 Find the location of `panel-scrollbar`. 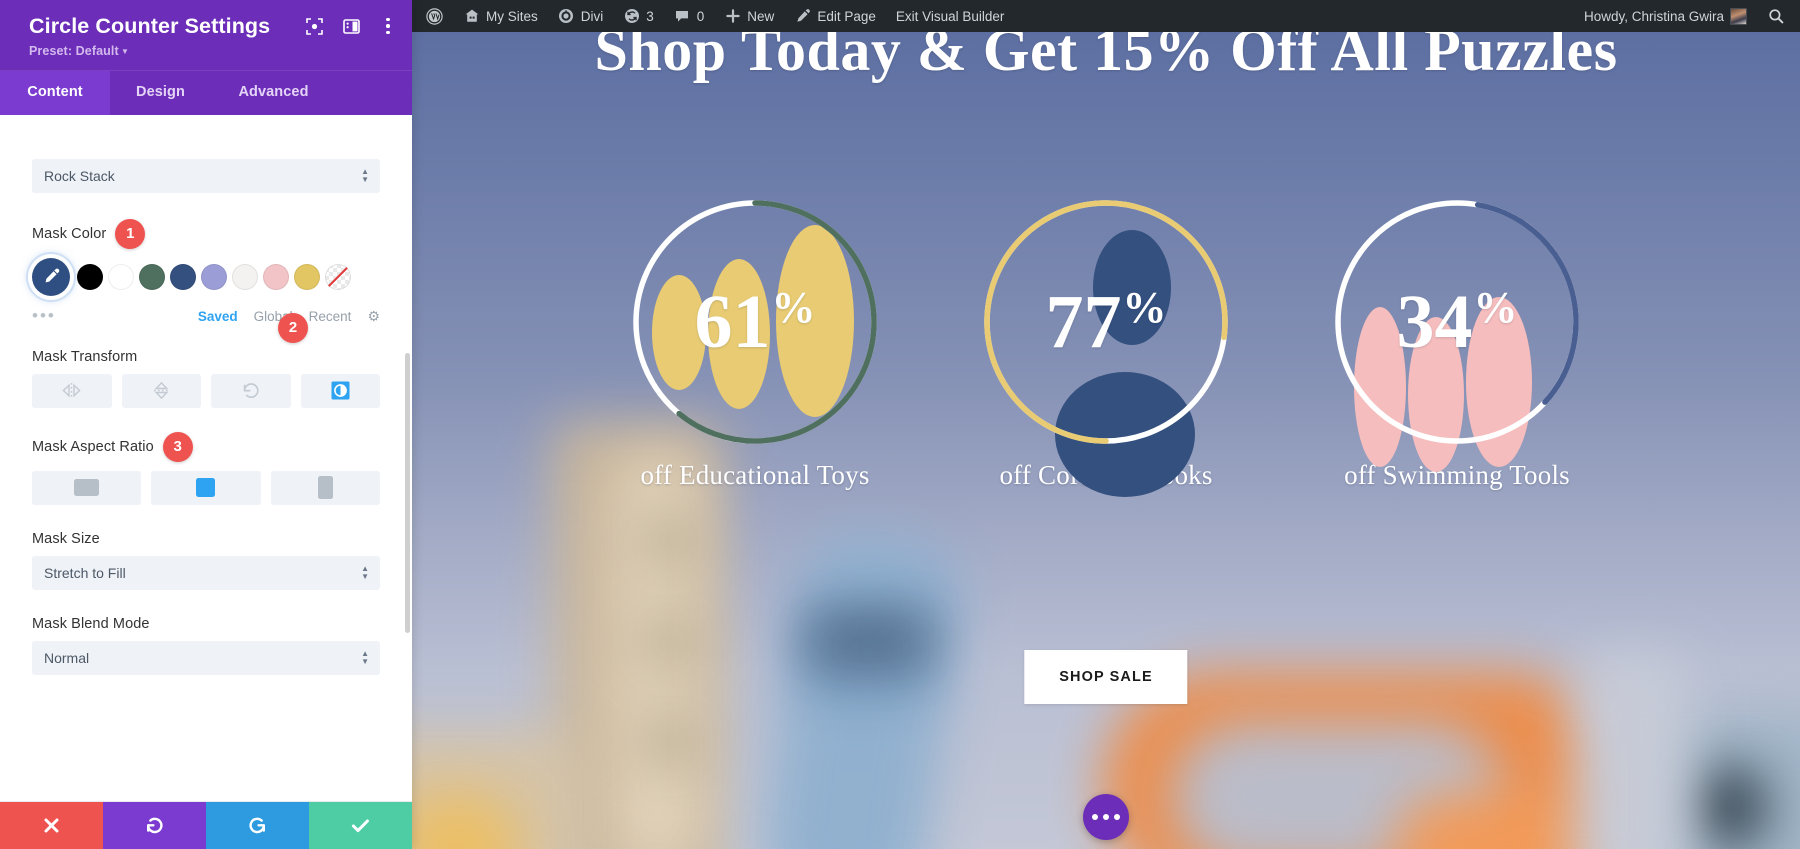

panel-scrollbar is located at coordinates (407, 492).